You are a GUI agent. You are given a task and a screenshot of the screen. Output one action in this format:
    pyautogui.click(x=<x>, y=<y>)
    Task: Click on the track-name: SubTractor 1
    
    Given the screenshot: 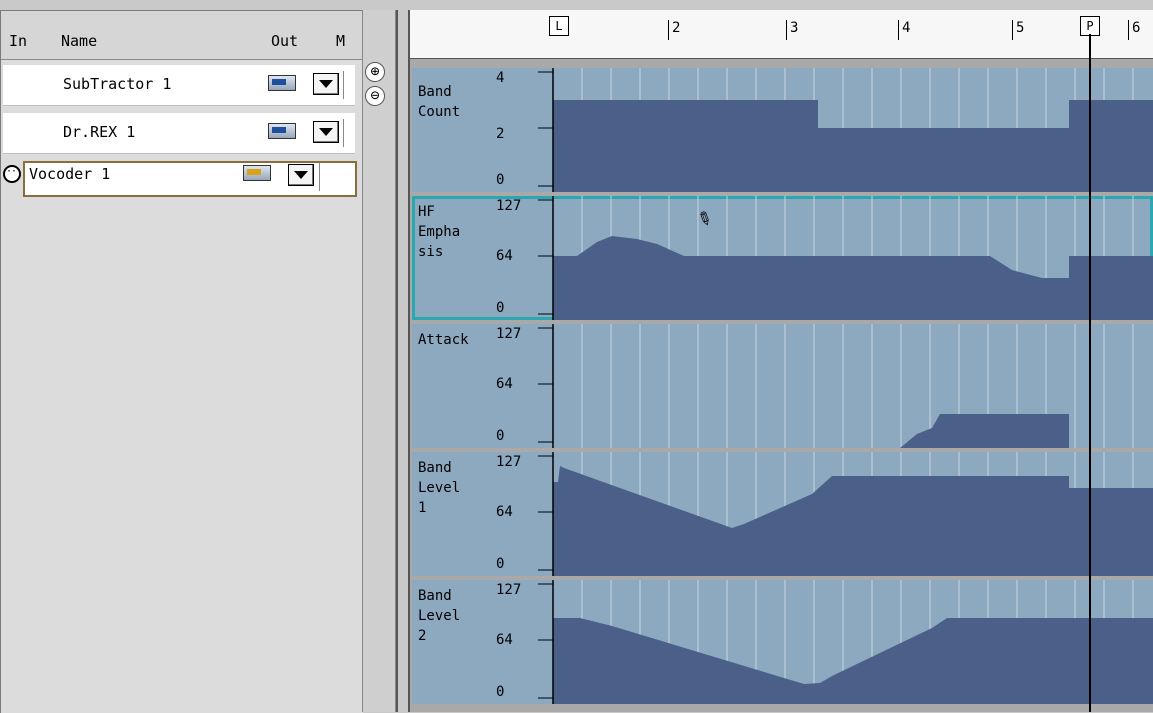 What is the action you would take?
    pyautogui.click(x=117, y=84)
    